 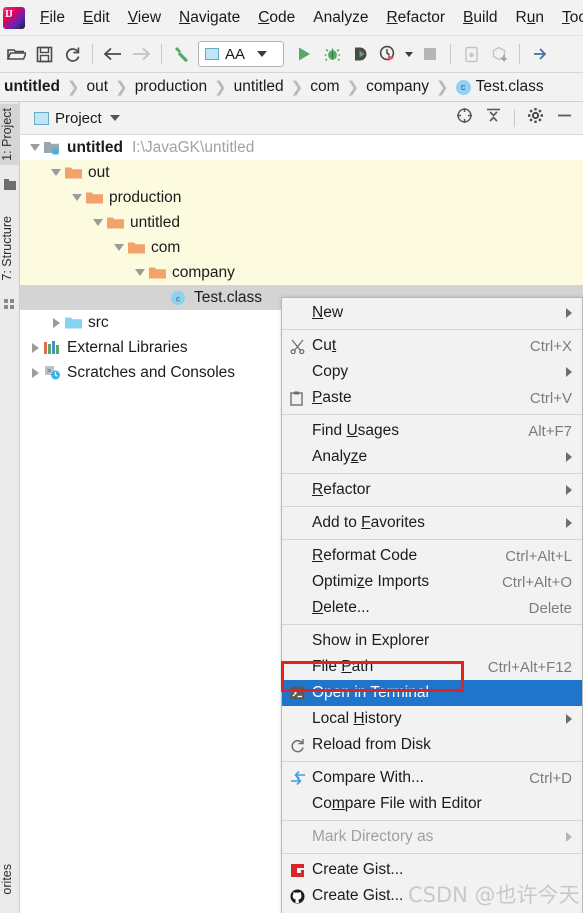 What do you see at coordinates (432, 911) in the screenshot?
I see `menu-item-diagrams: Diagrams` at bounding box center [432, 911].